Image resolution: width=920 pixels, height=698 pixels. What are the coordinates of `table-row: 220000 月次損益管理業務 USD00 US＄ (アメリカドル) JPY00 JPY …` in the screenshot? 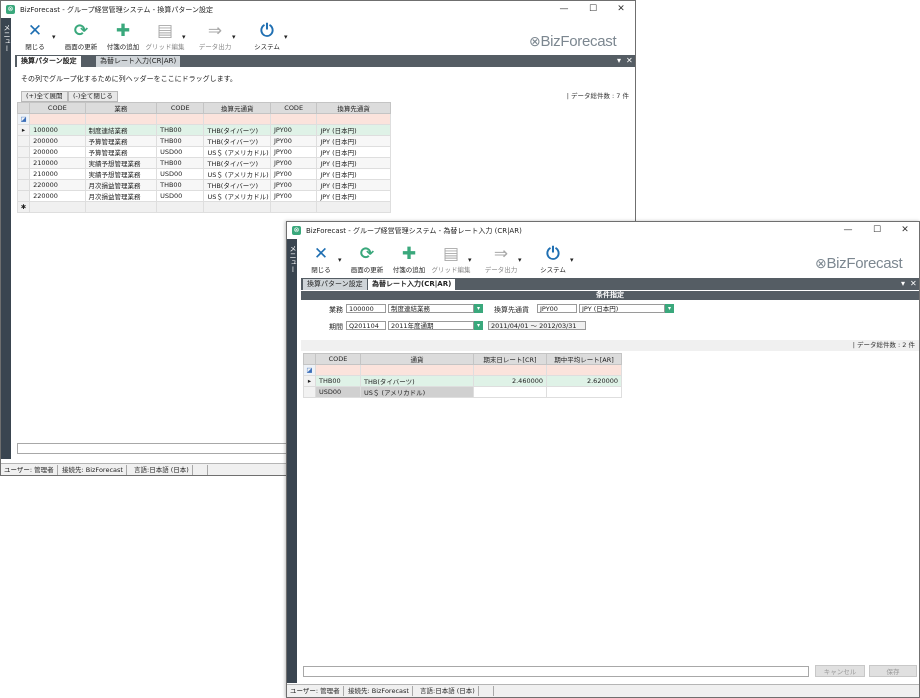 It's located at (203, 196).